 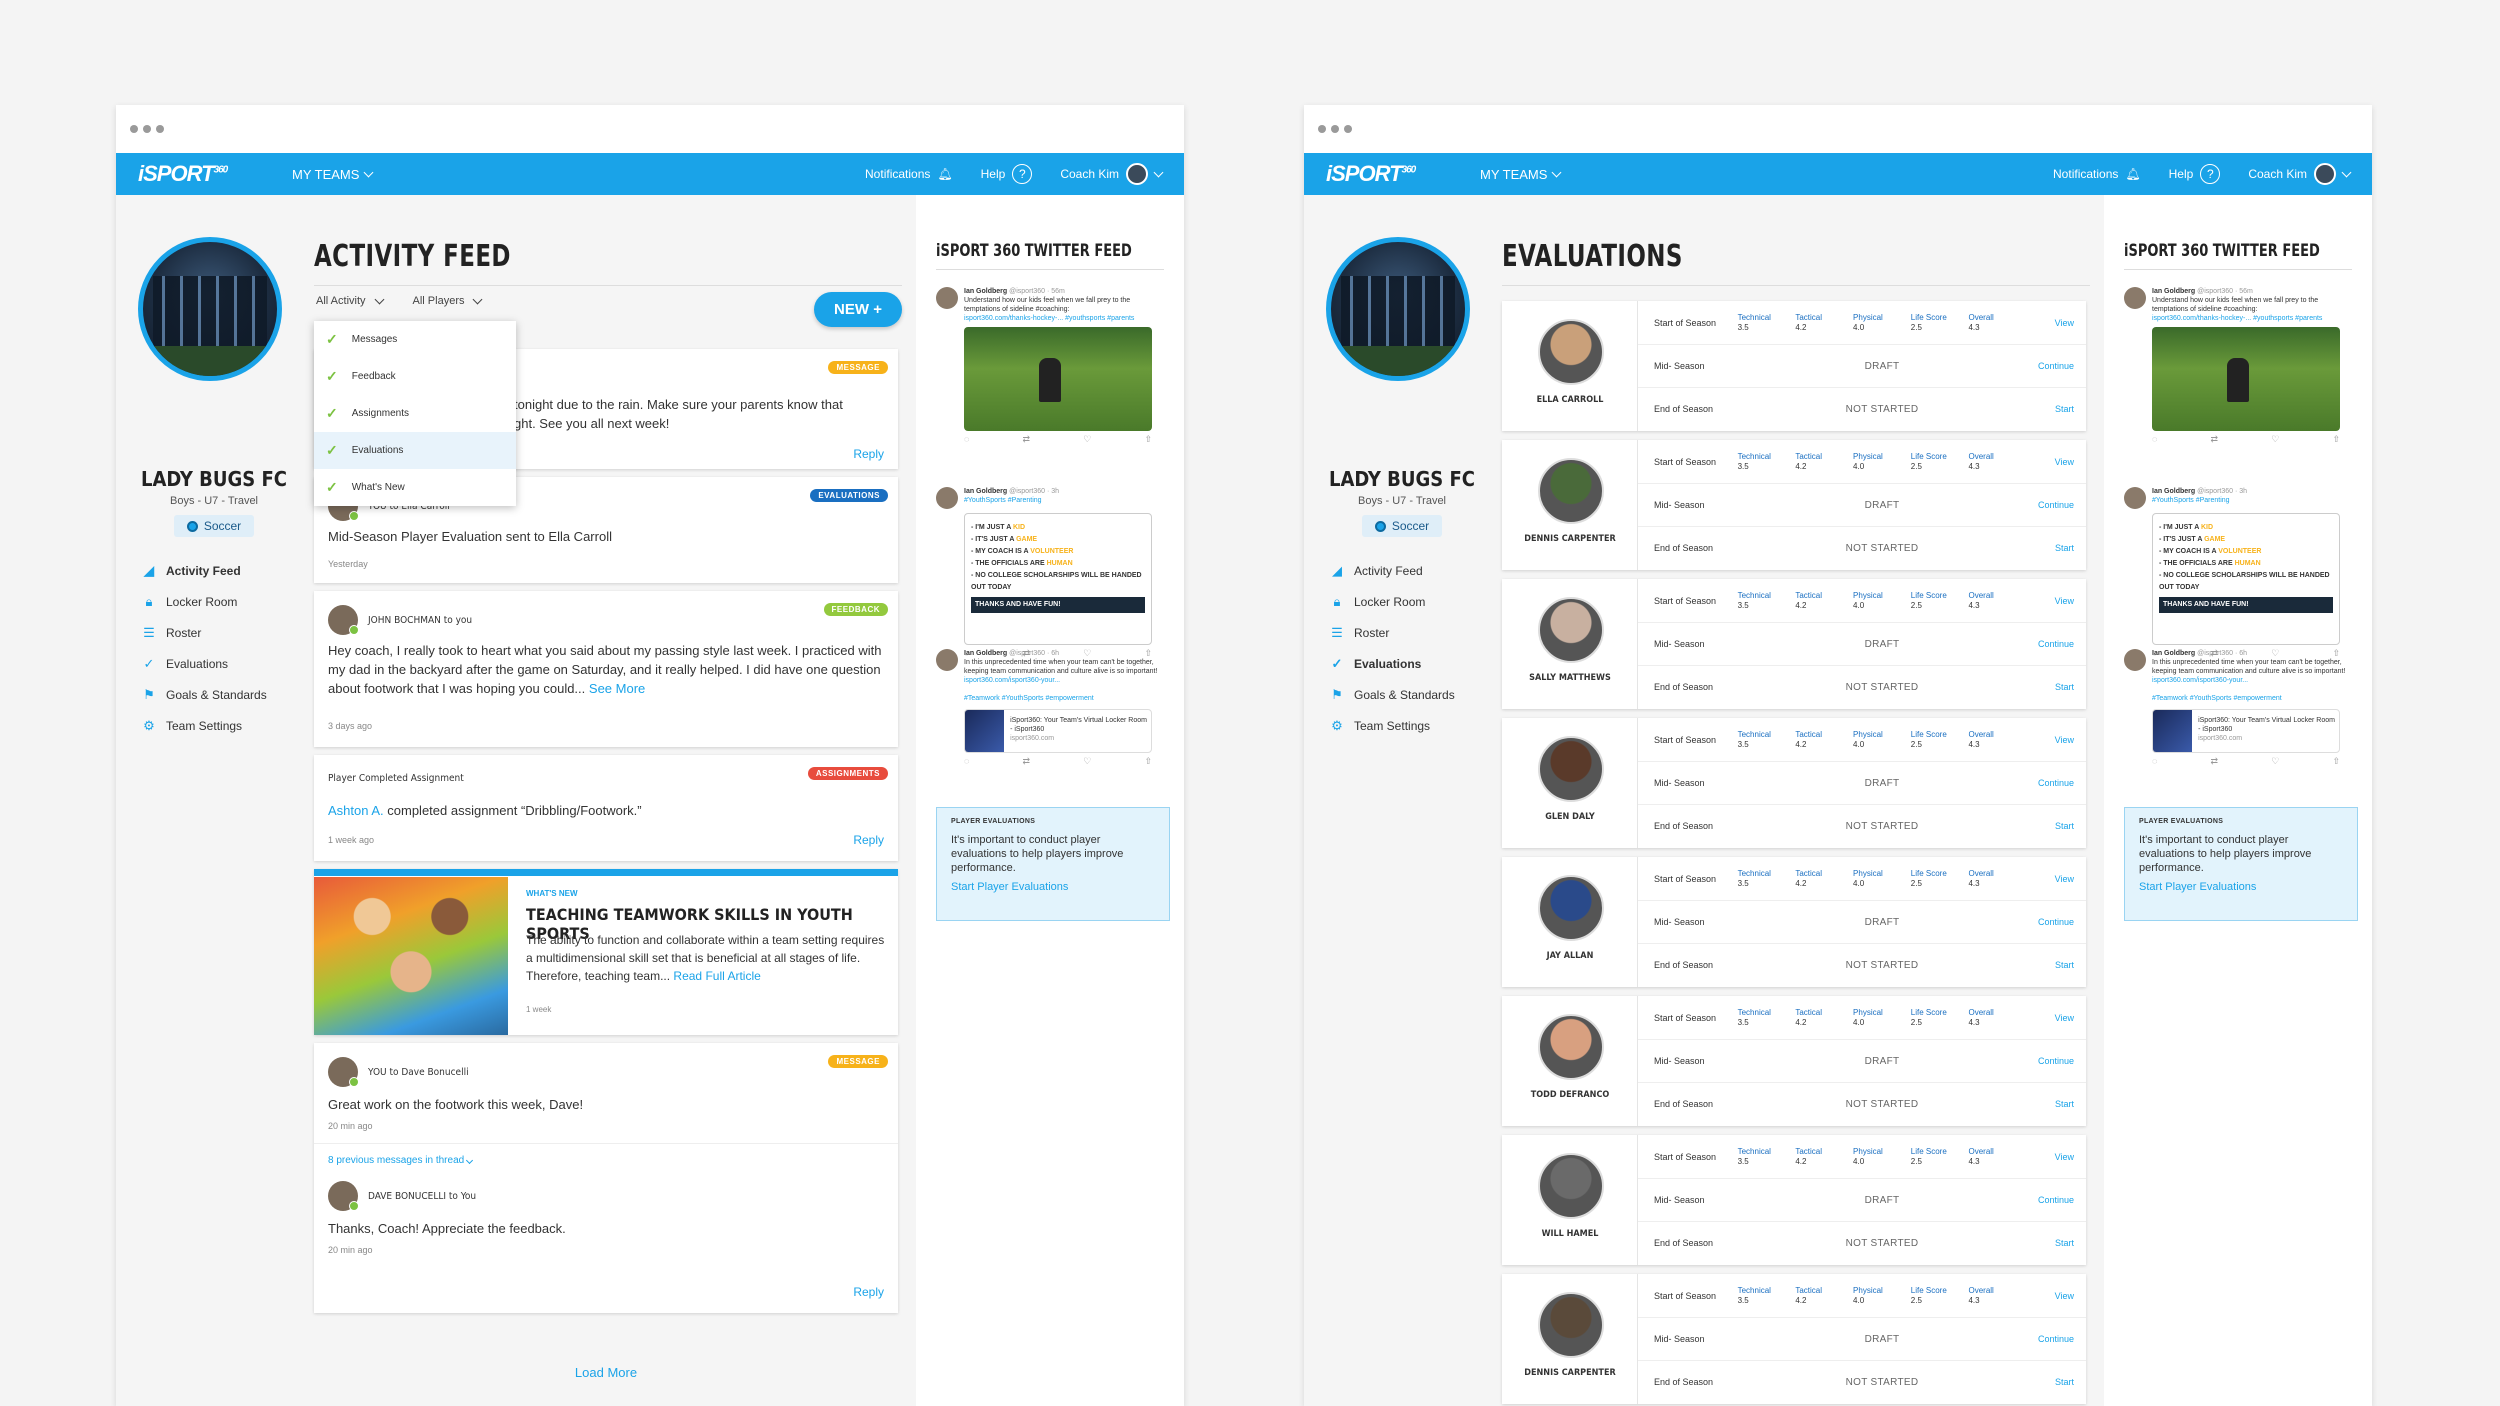 I want to click on filter-option-whats-new: ✓ What's New, so click(x=415, y=487).